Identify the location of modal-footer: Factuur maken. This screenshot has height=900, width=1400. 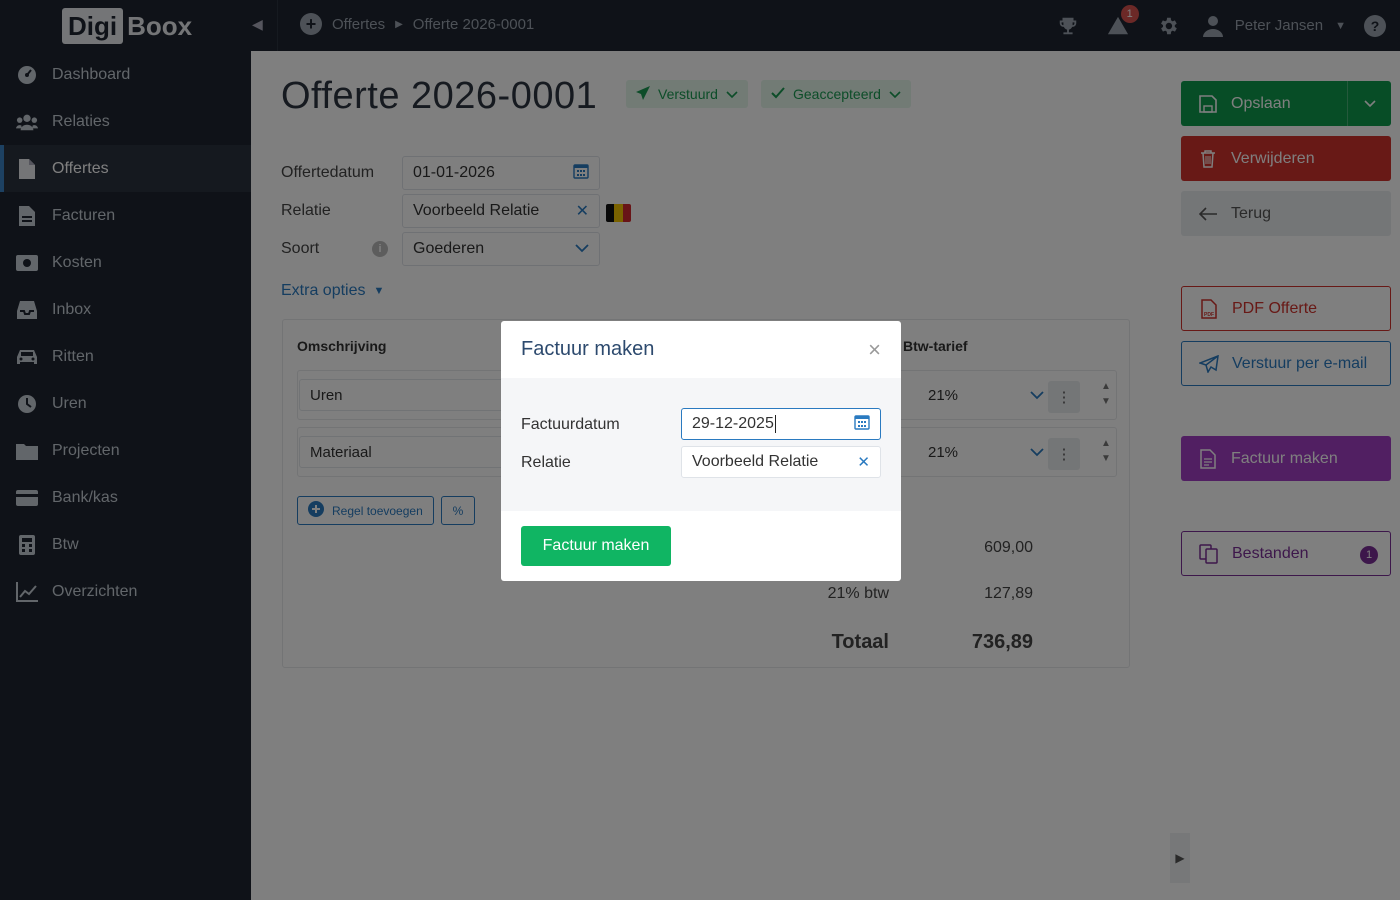
(701, 546).